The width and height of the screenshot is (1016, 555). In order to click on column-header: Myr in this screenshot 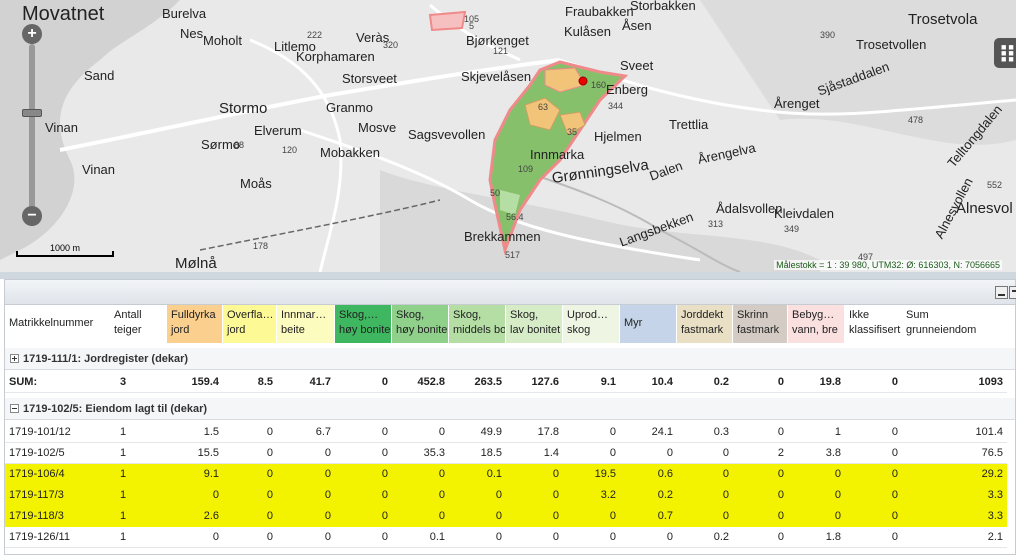, I will do `click(648, 324)`.